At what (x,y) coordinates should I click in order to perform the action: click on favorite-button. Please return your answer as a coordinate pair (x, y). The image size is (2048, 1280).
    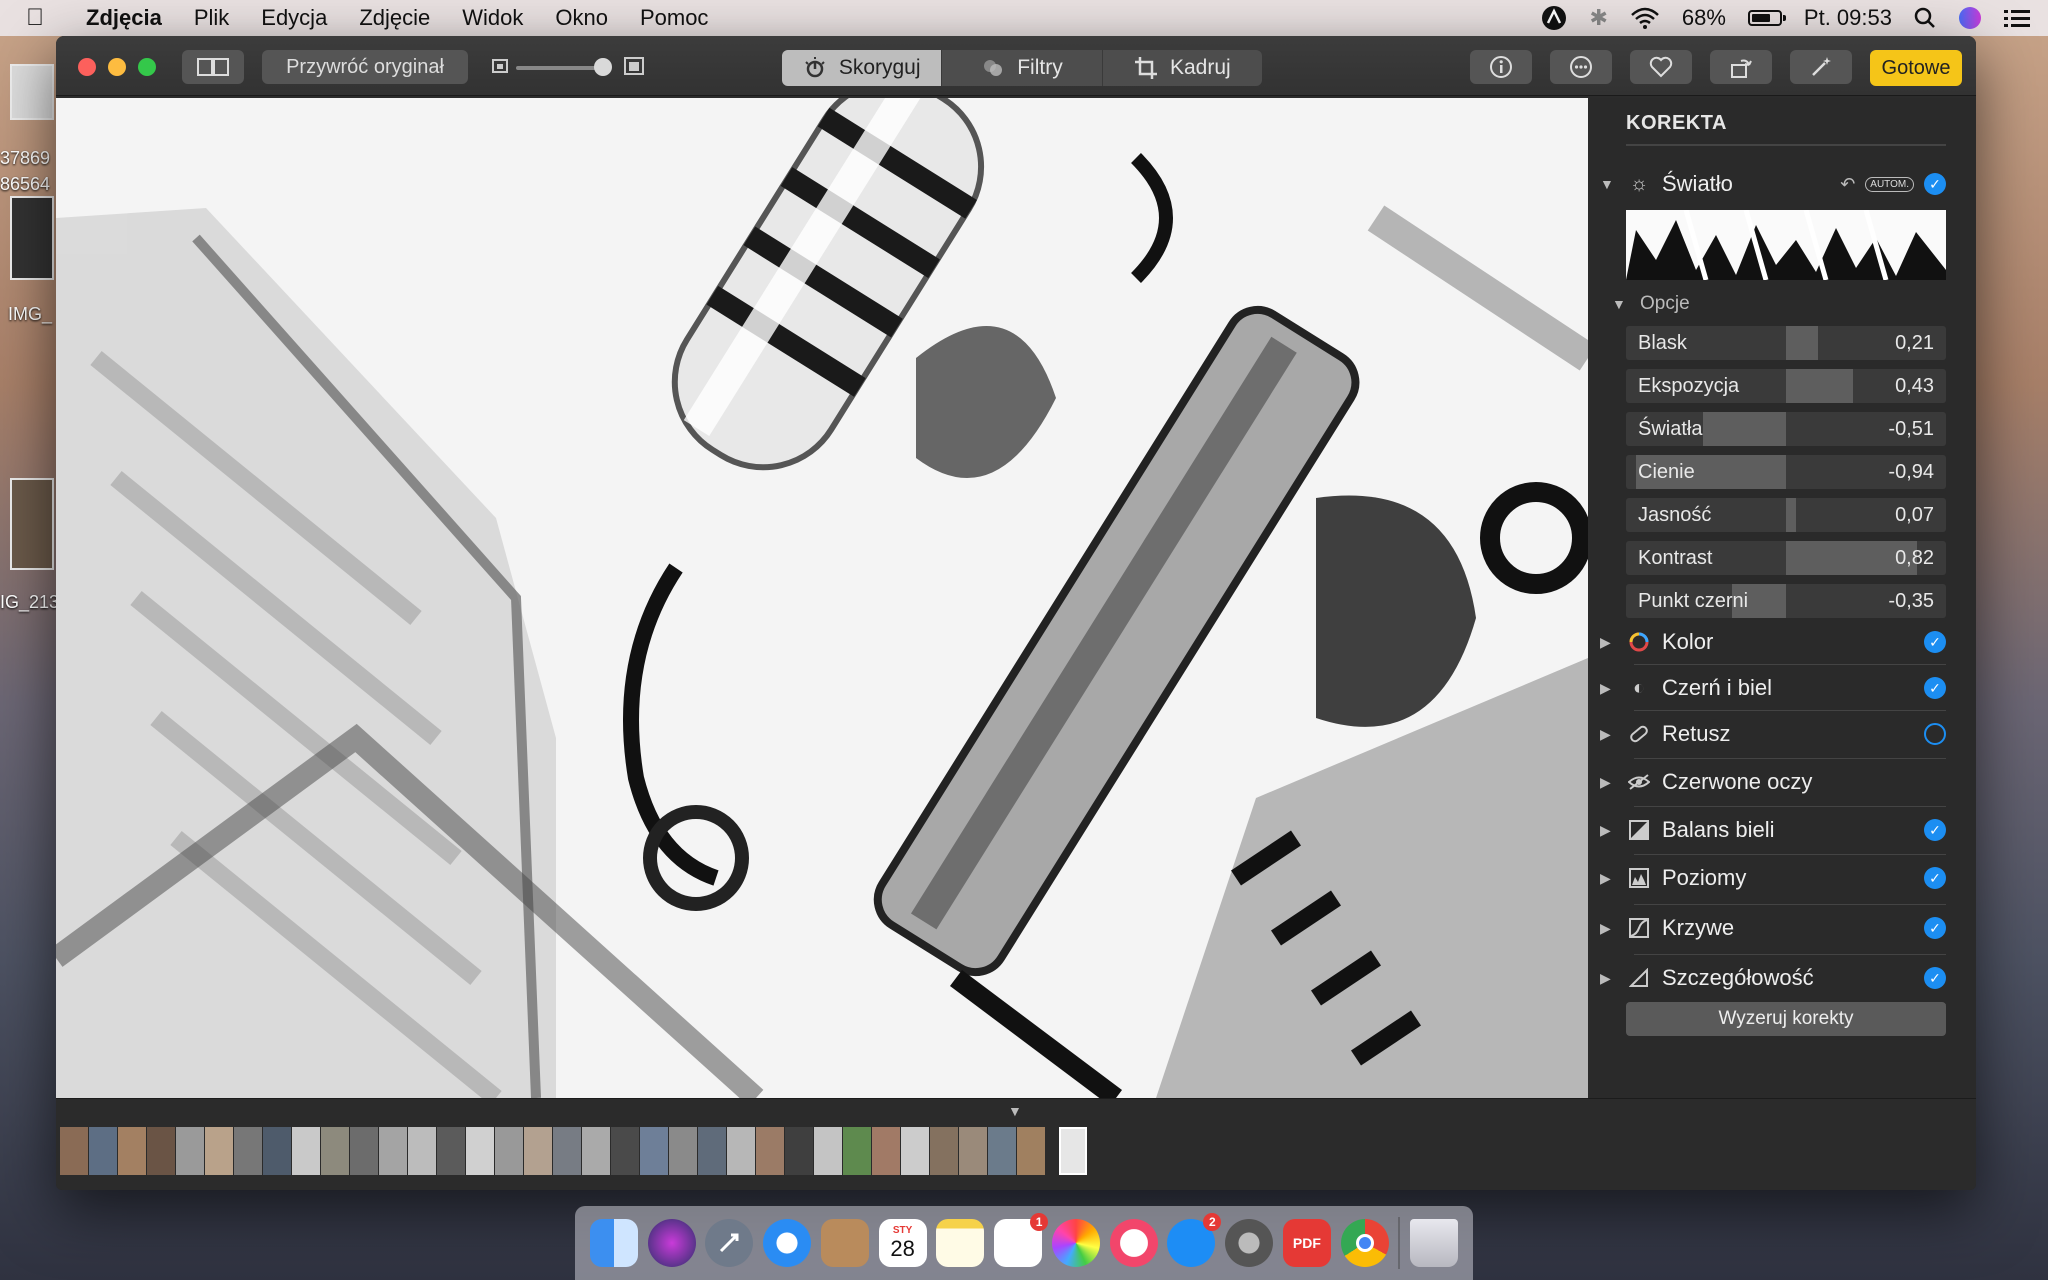
    Looking at the image, I should click on (1661, 67).